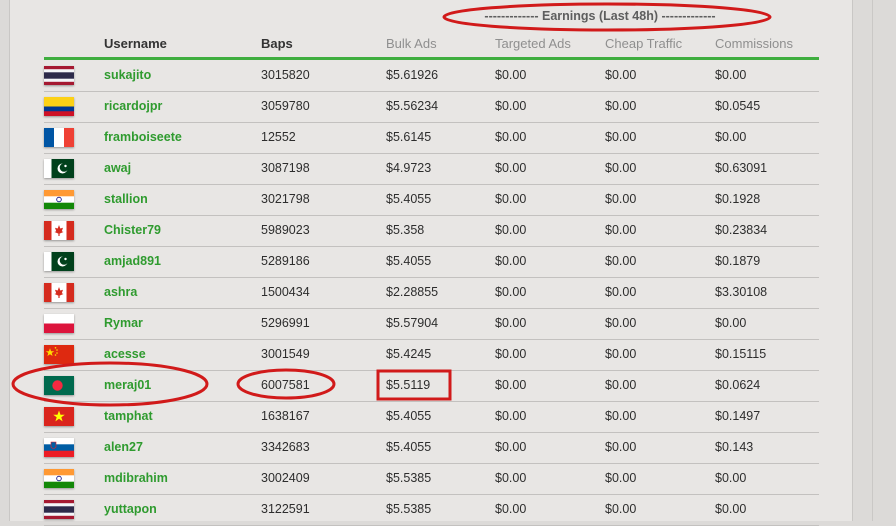  I want to click on table-row: mdibrahim 3002409 $5.5385 $0.00 $0.00 $0.00, so click(431, 479).